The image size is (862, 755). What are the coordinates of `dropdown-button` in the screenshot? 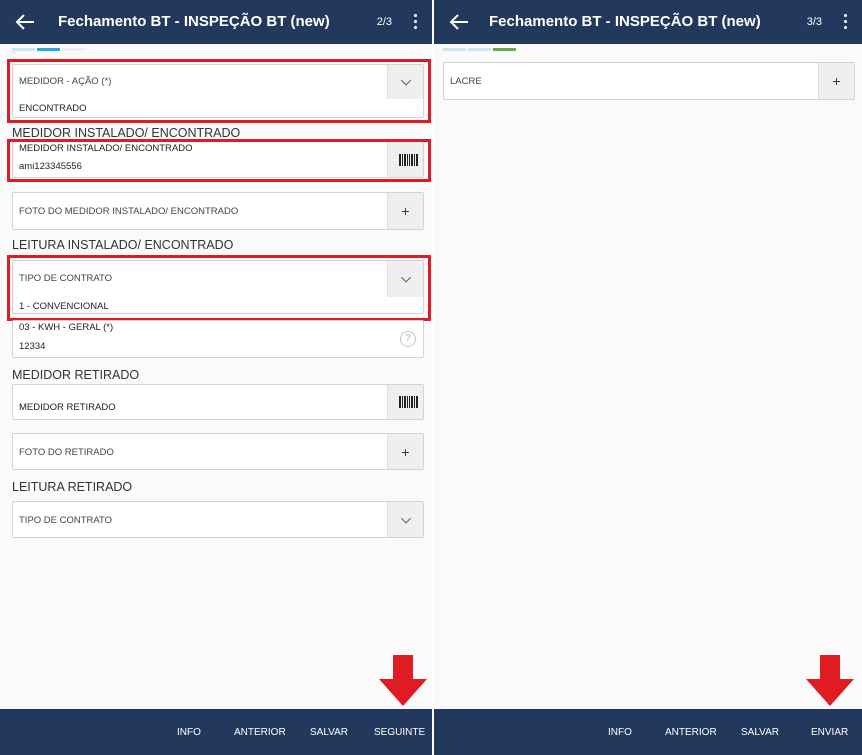 It's located at (405, 519).